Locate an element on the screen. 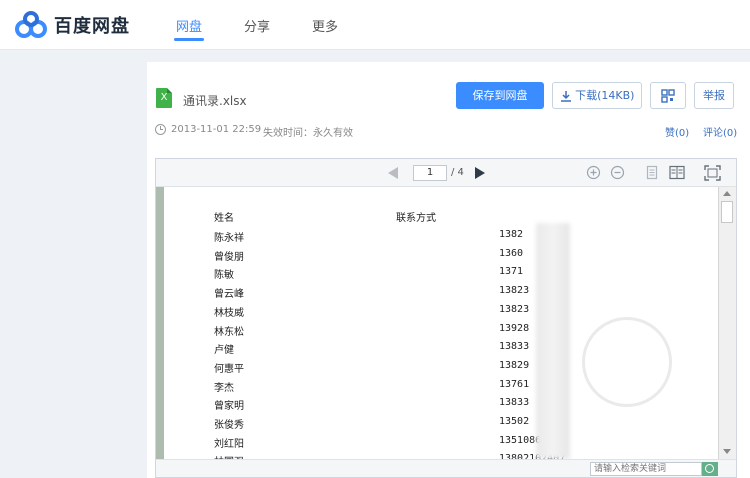  top-navigation-bar: 百度网盘 网盘 分享 更多 is located at coordinates (375, 25).